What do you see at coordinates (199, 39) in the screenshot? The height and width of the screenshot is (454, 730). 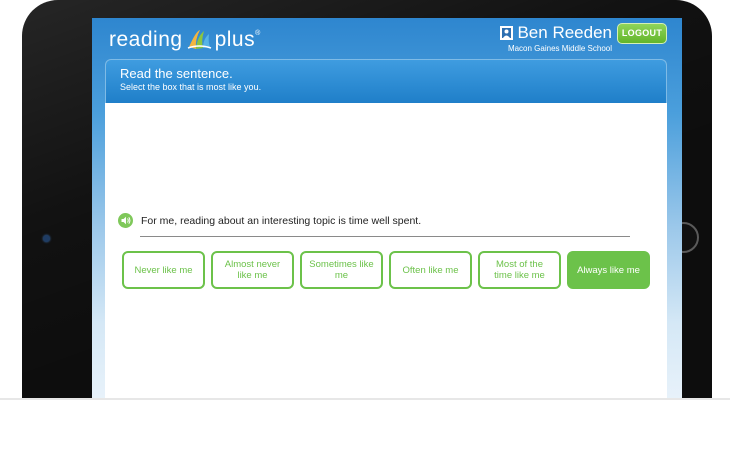 I see `reading-plus-logo-icon` at bounding box center [199, 39].